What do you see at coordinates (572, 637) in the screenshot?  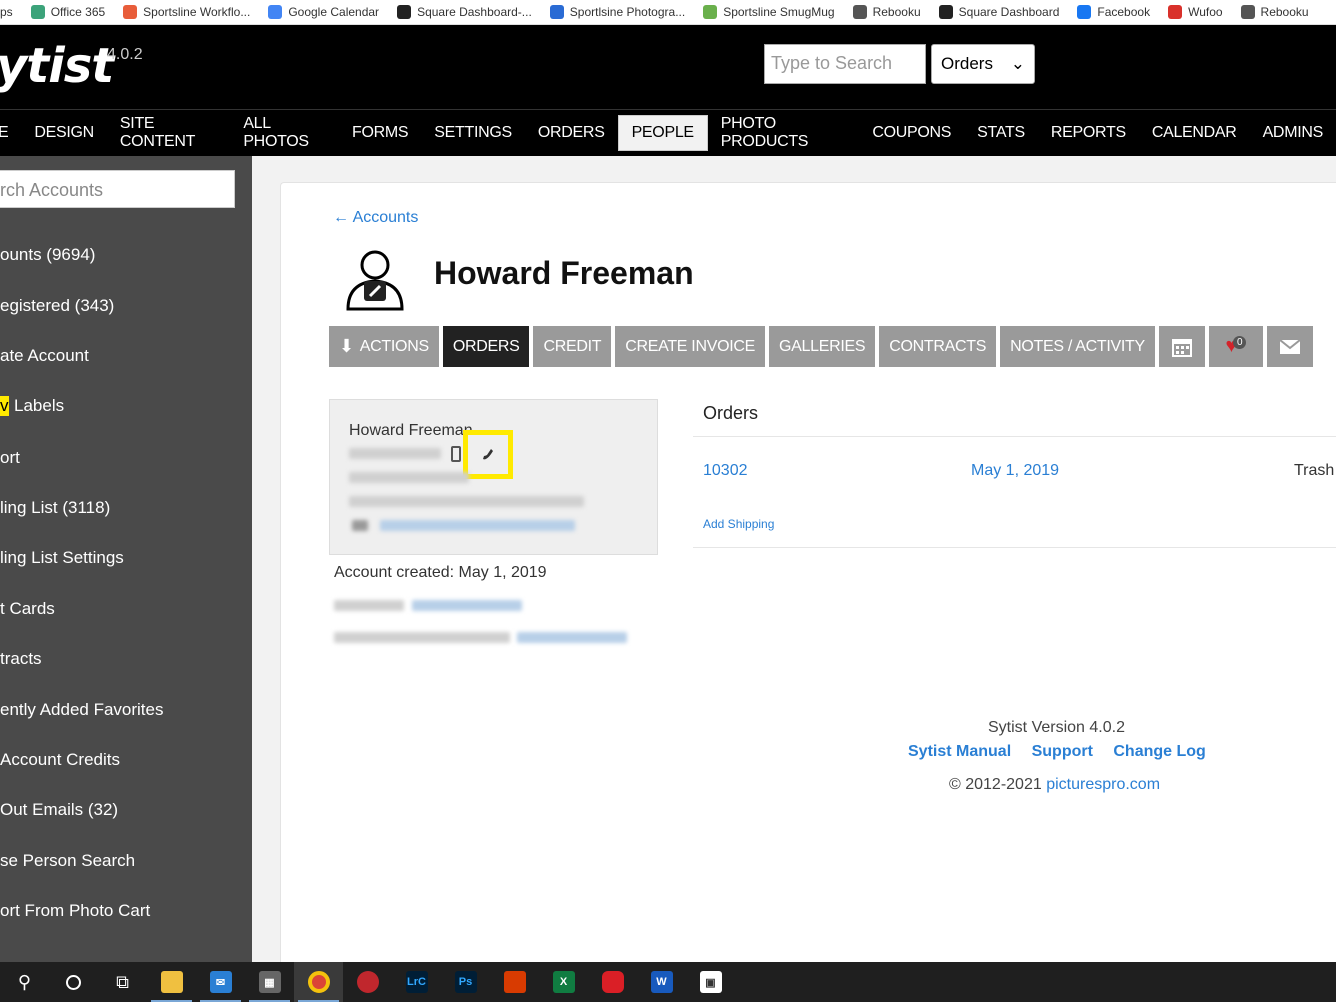 I see `redacted-last-active-ip` at bounding box center [572, 637].